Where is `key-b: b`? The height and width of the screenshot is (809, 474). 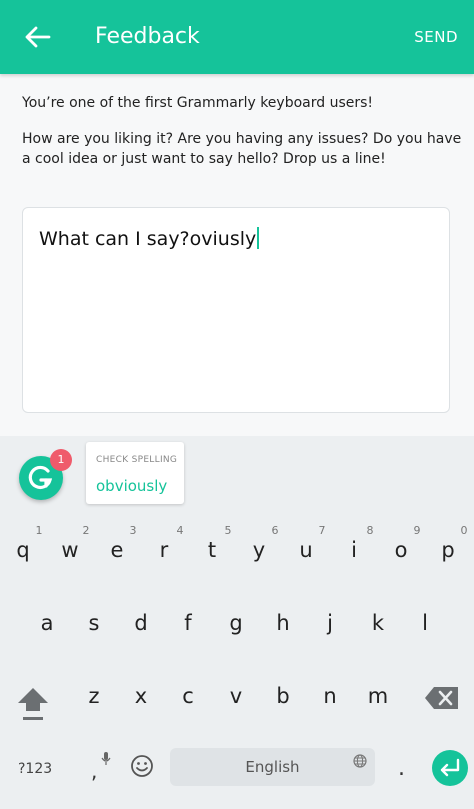
key-b: b is located at coordinates (283, 696).